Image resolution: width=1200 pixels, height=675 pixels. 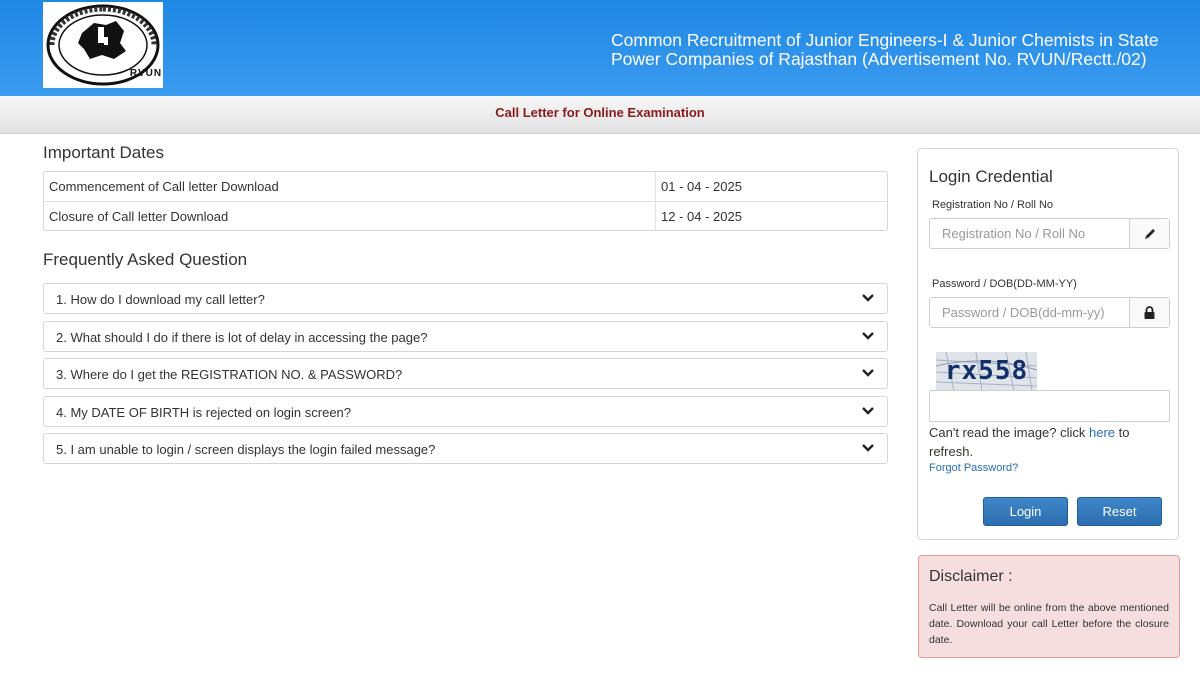 What do you see at coordinates (1119, 511) in the screenshot?
I see `reset-button: Reset` at bounding box center [1119, 511].